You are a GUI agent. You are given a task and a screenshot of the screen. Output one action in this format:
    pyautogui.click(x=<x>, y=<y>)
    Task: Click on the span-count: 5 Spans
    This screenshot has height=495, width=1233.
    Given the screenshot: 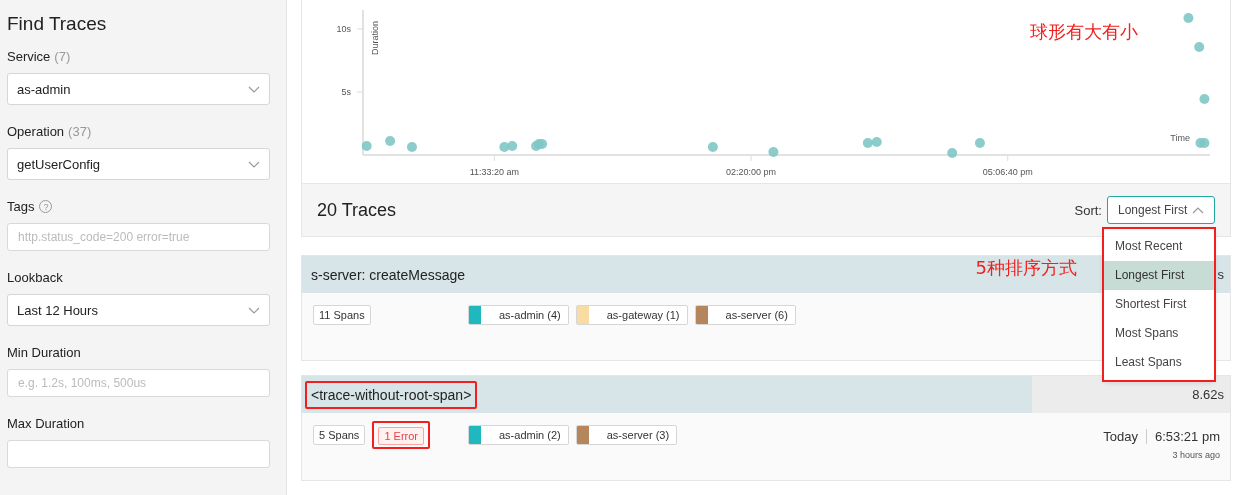 What is the action you would take?
    pyautogui.click(x=339, y=435)
    